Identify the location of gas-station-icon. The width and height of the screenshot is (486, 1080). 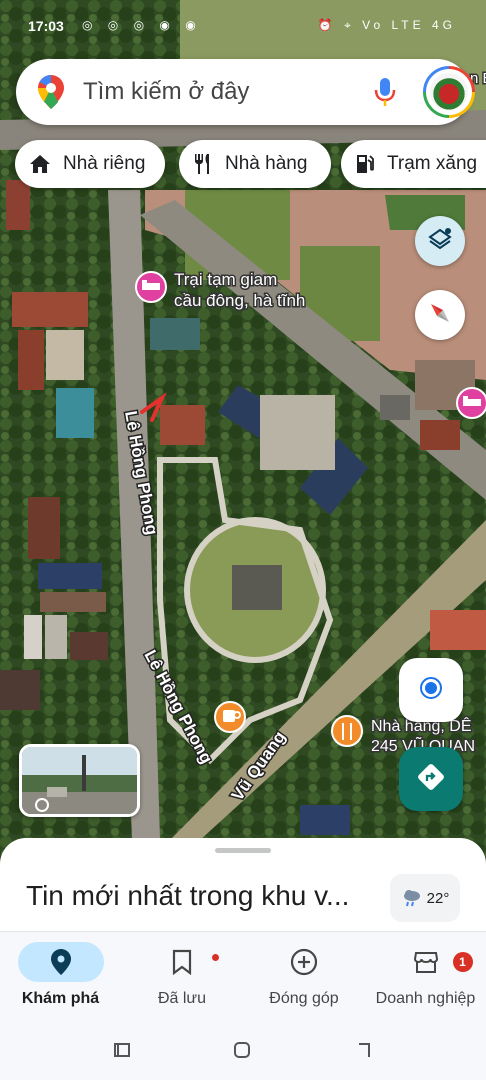
(365, 164).